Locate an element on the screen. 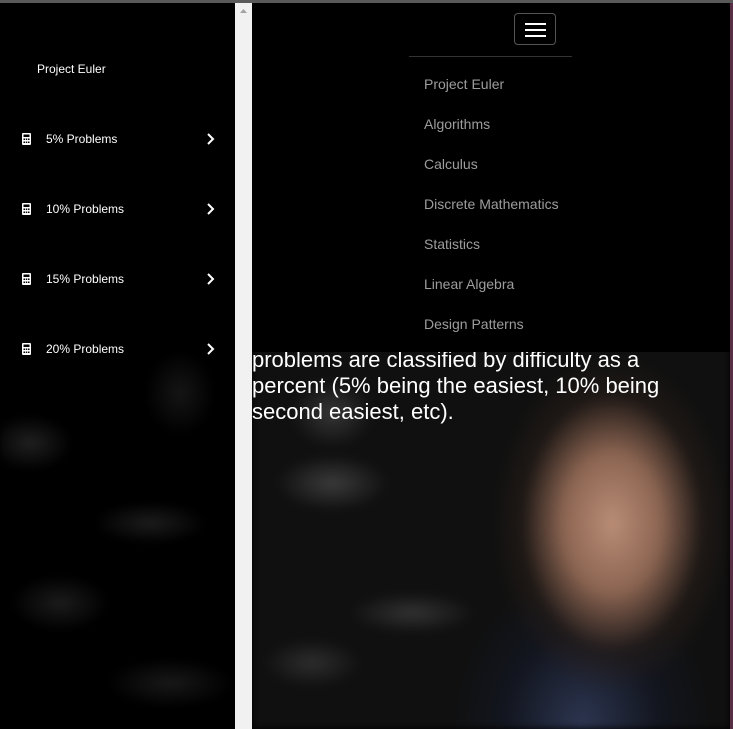  sidebar-brand: Project Euler is located at coordinates (71, 69).